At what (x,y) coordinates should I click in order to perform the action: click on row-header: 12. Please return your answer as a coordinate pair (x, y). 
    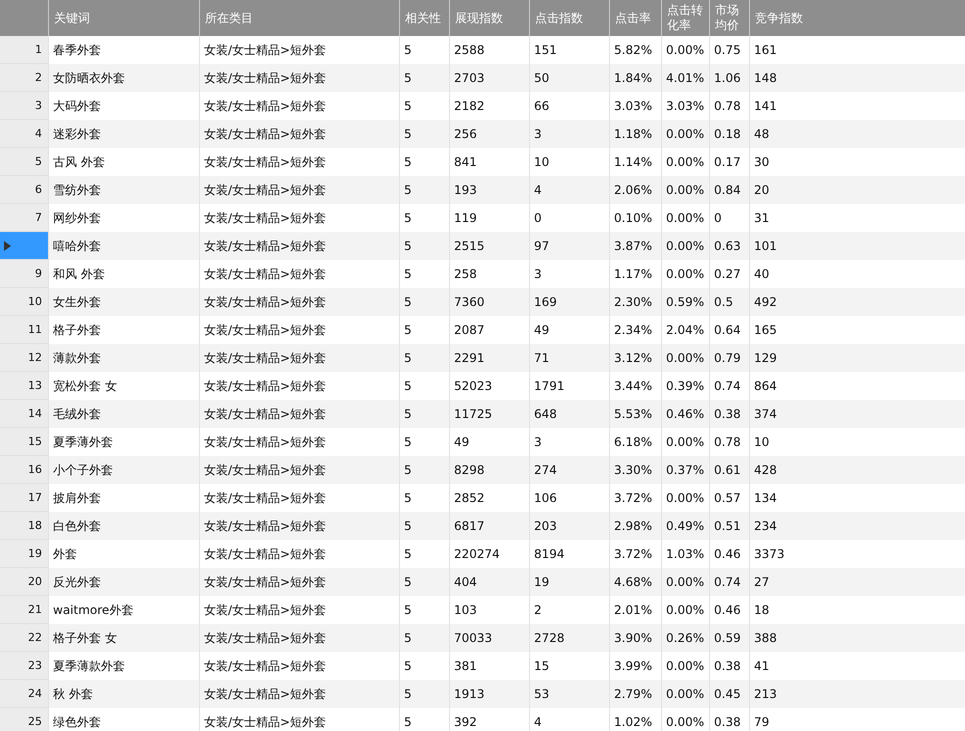
    Looking at the image, I should click on (24, 358).